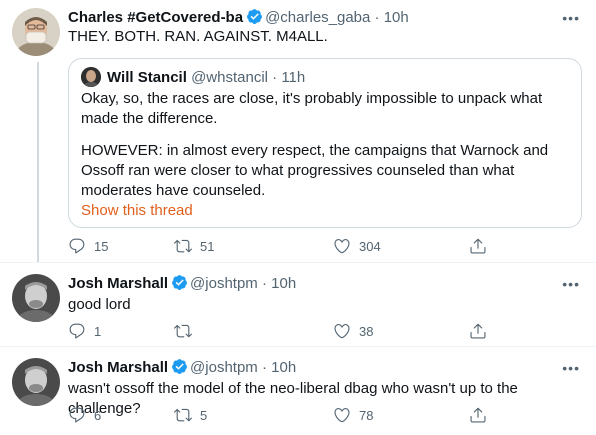 The image size is (596, 435). Describe the element at coordinates (147, 77) in the screenshot. I see `quote-display-name: Will Stancil` at that location.